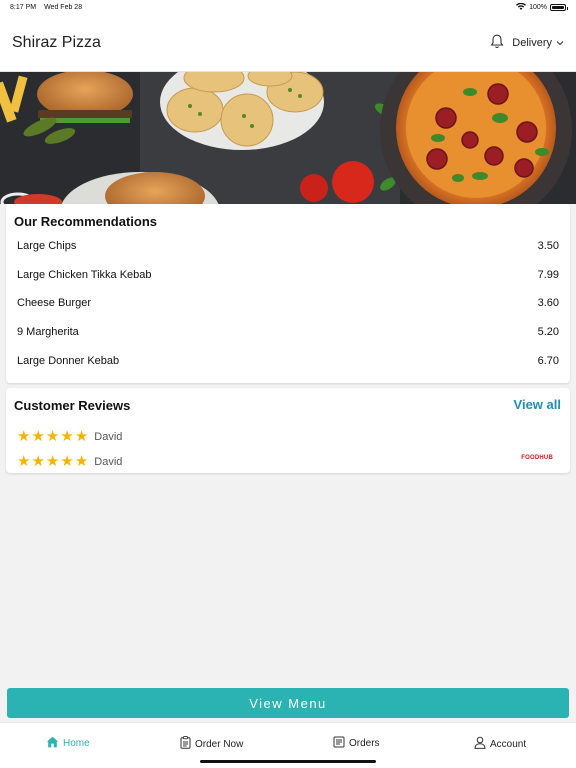 This screenshot has width=576, height=768. I want to click on item-name: 9 Margherita, so click(48, 332).